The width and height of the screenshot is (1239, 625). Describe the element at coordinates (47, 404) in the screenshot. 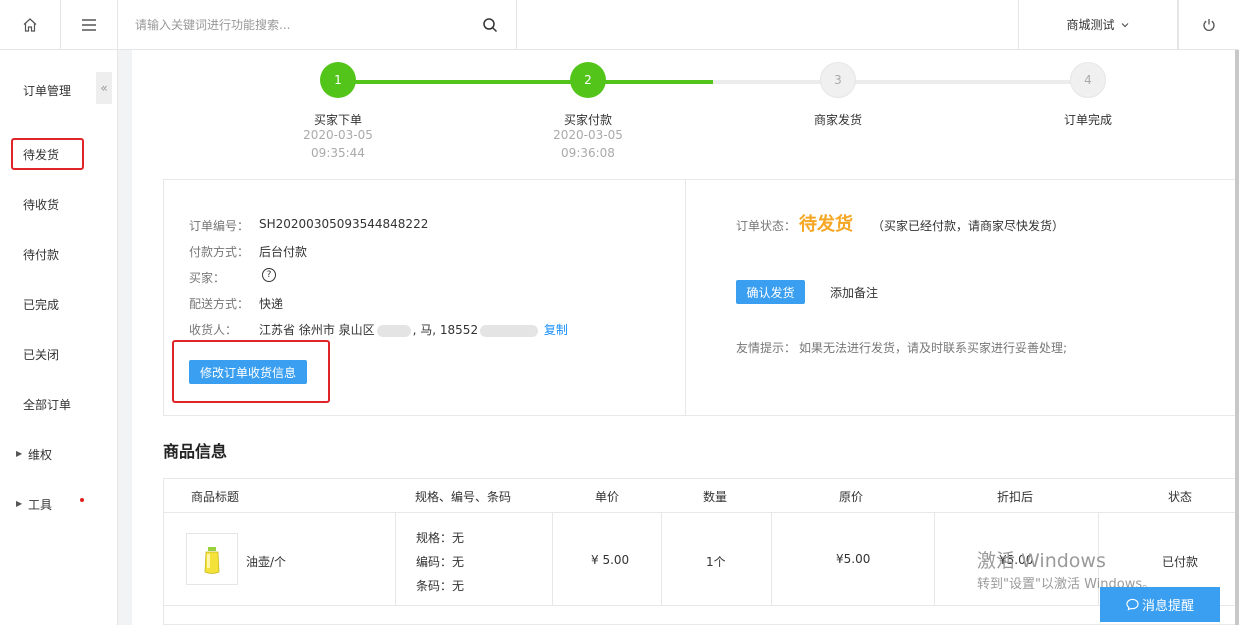

I see `sidebar-item-all-orders: 全部订单` at that location.